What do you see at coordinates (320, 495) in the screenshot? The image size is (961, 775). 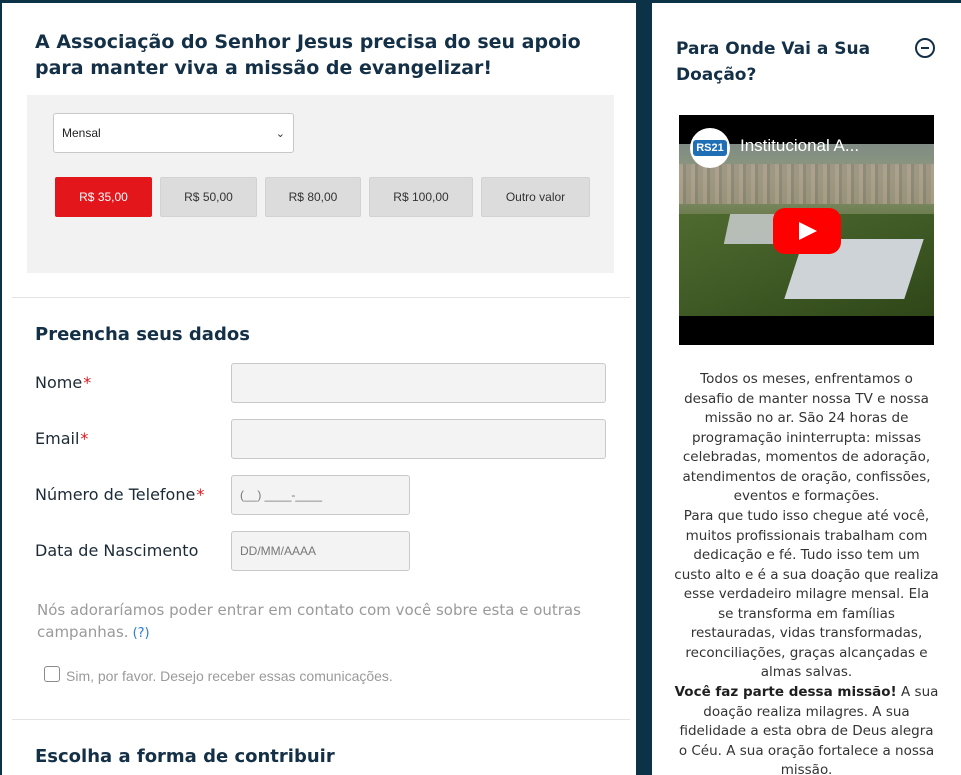 I see `phone-field: (__) ____-____` at bounding box center [320, 495].